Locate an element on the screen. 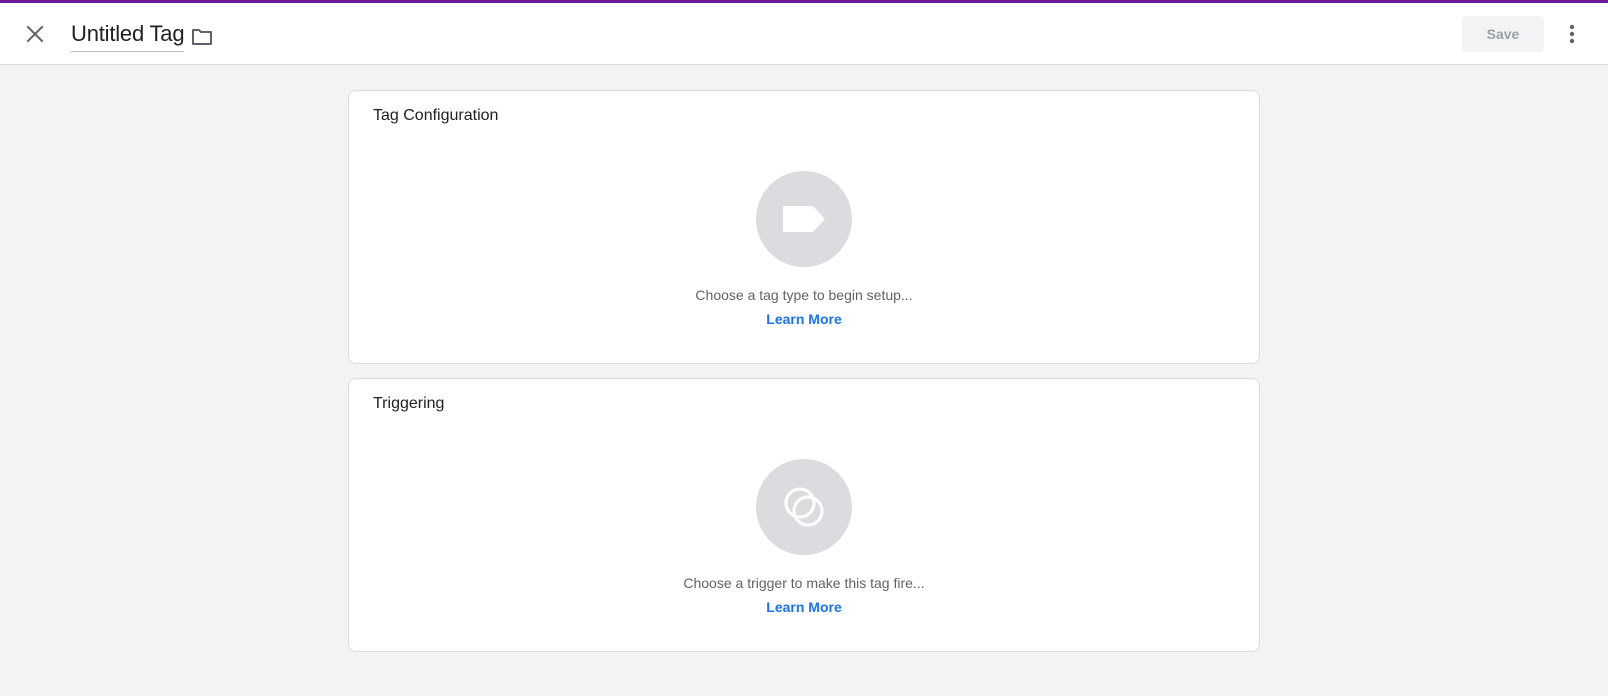  trigger-icon is located at coordinates (804, 507).